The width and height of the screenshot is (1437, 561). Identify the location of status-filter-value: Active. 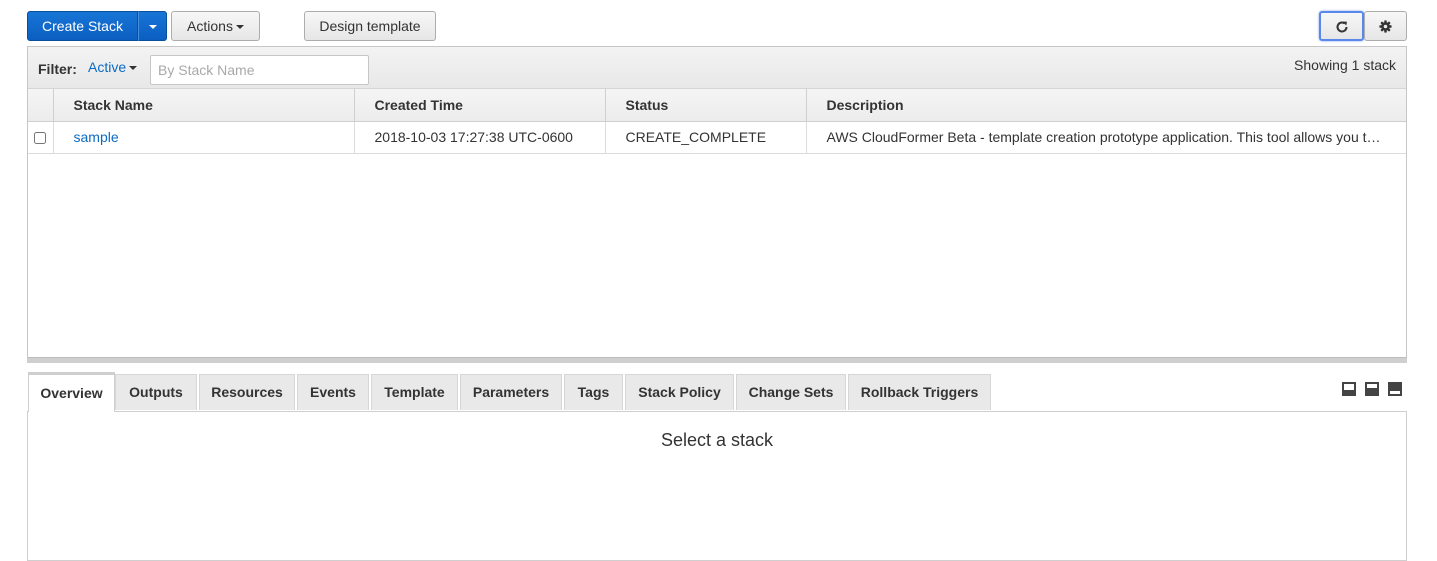
(107, 67).